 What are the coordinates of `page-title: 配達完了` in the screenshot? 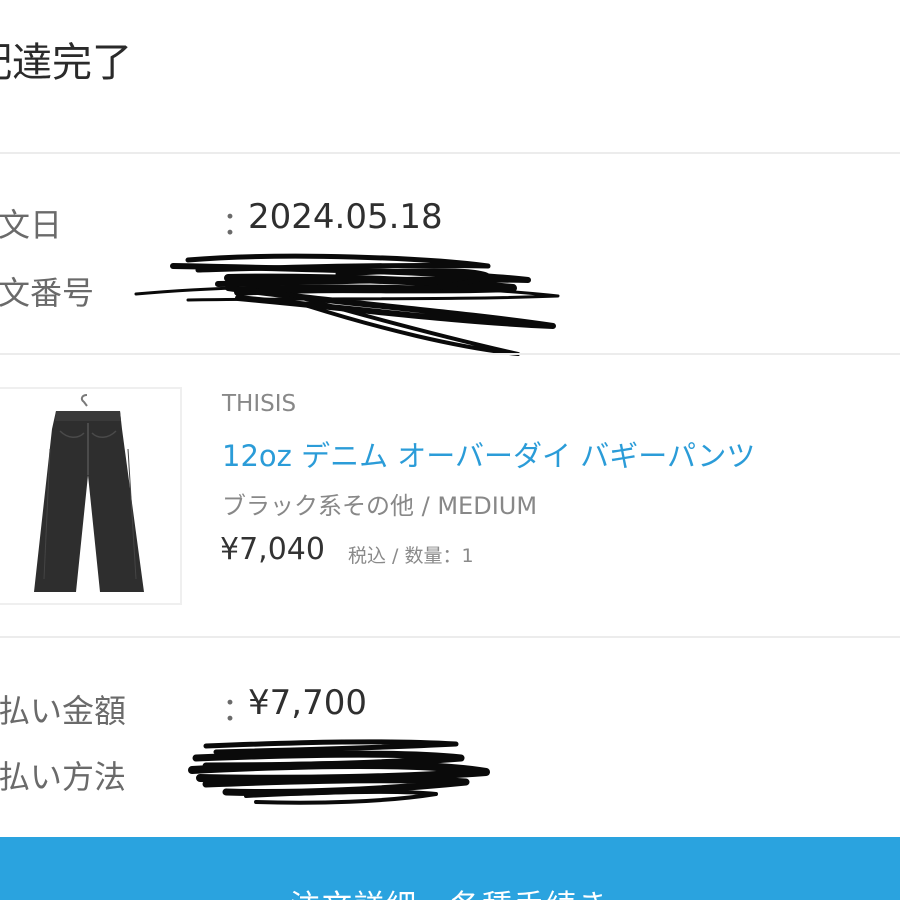 It's located at (66, 63).